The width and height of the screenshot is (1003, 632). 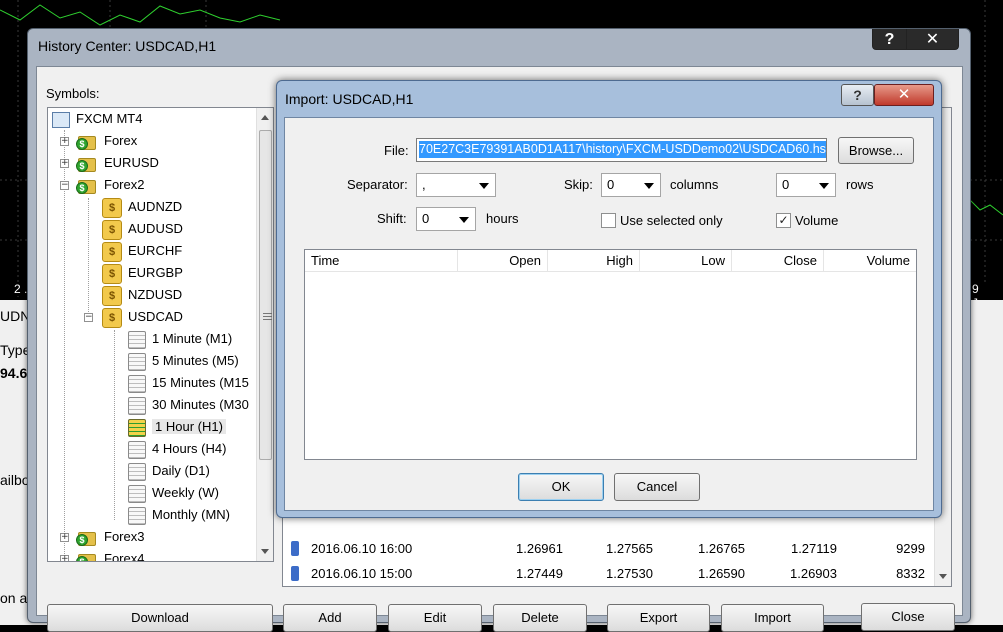 What do you see at coordinates (671, 220) in the screenshot?
I see `use-selected-label: Use selected only` at bounding box center [671, 220].